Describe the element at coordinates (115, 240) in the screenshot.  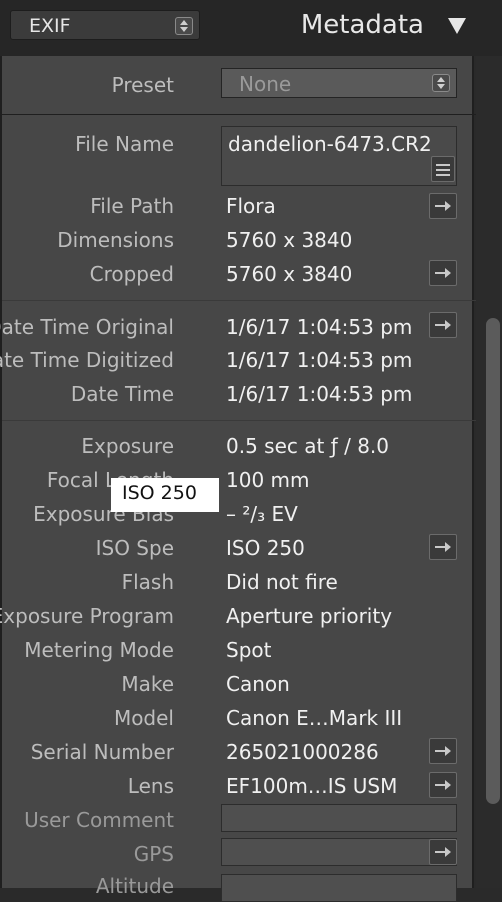
I see `dimensions-label: Dimensions` at that location.